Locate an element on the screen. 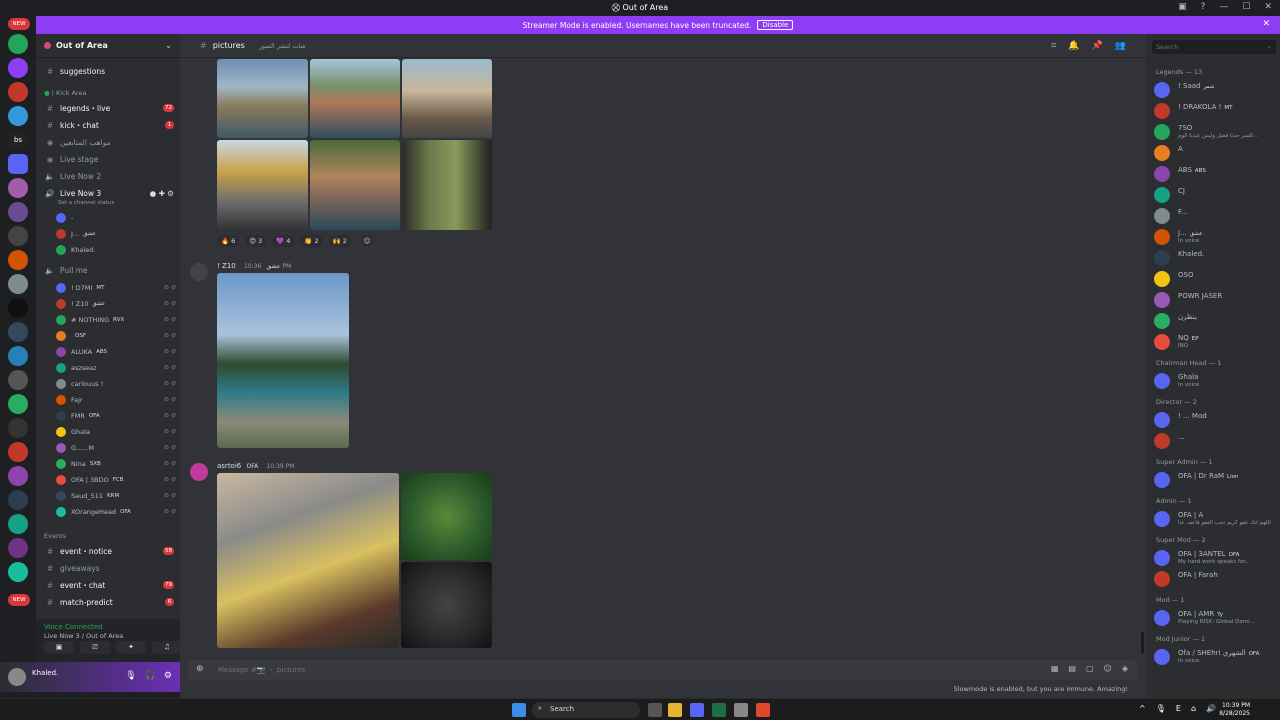 This screenshot has width=1280, height=720. reaction: 😍 3 is located at coordinates (256, 241).